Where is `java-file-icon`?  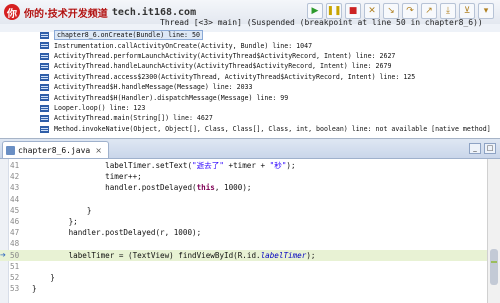
java-file-icon is located at coordinates (10, 150).